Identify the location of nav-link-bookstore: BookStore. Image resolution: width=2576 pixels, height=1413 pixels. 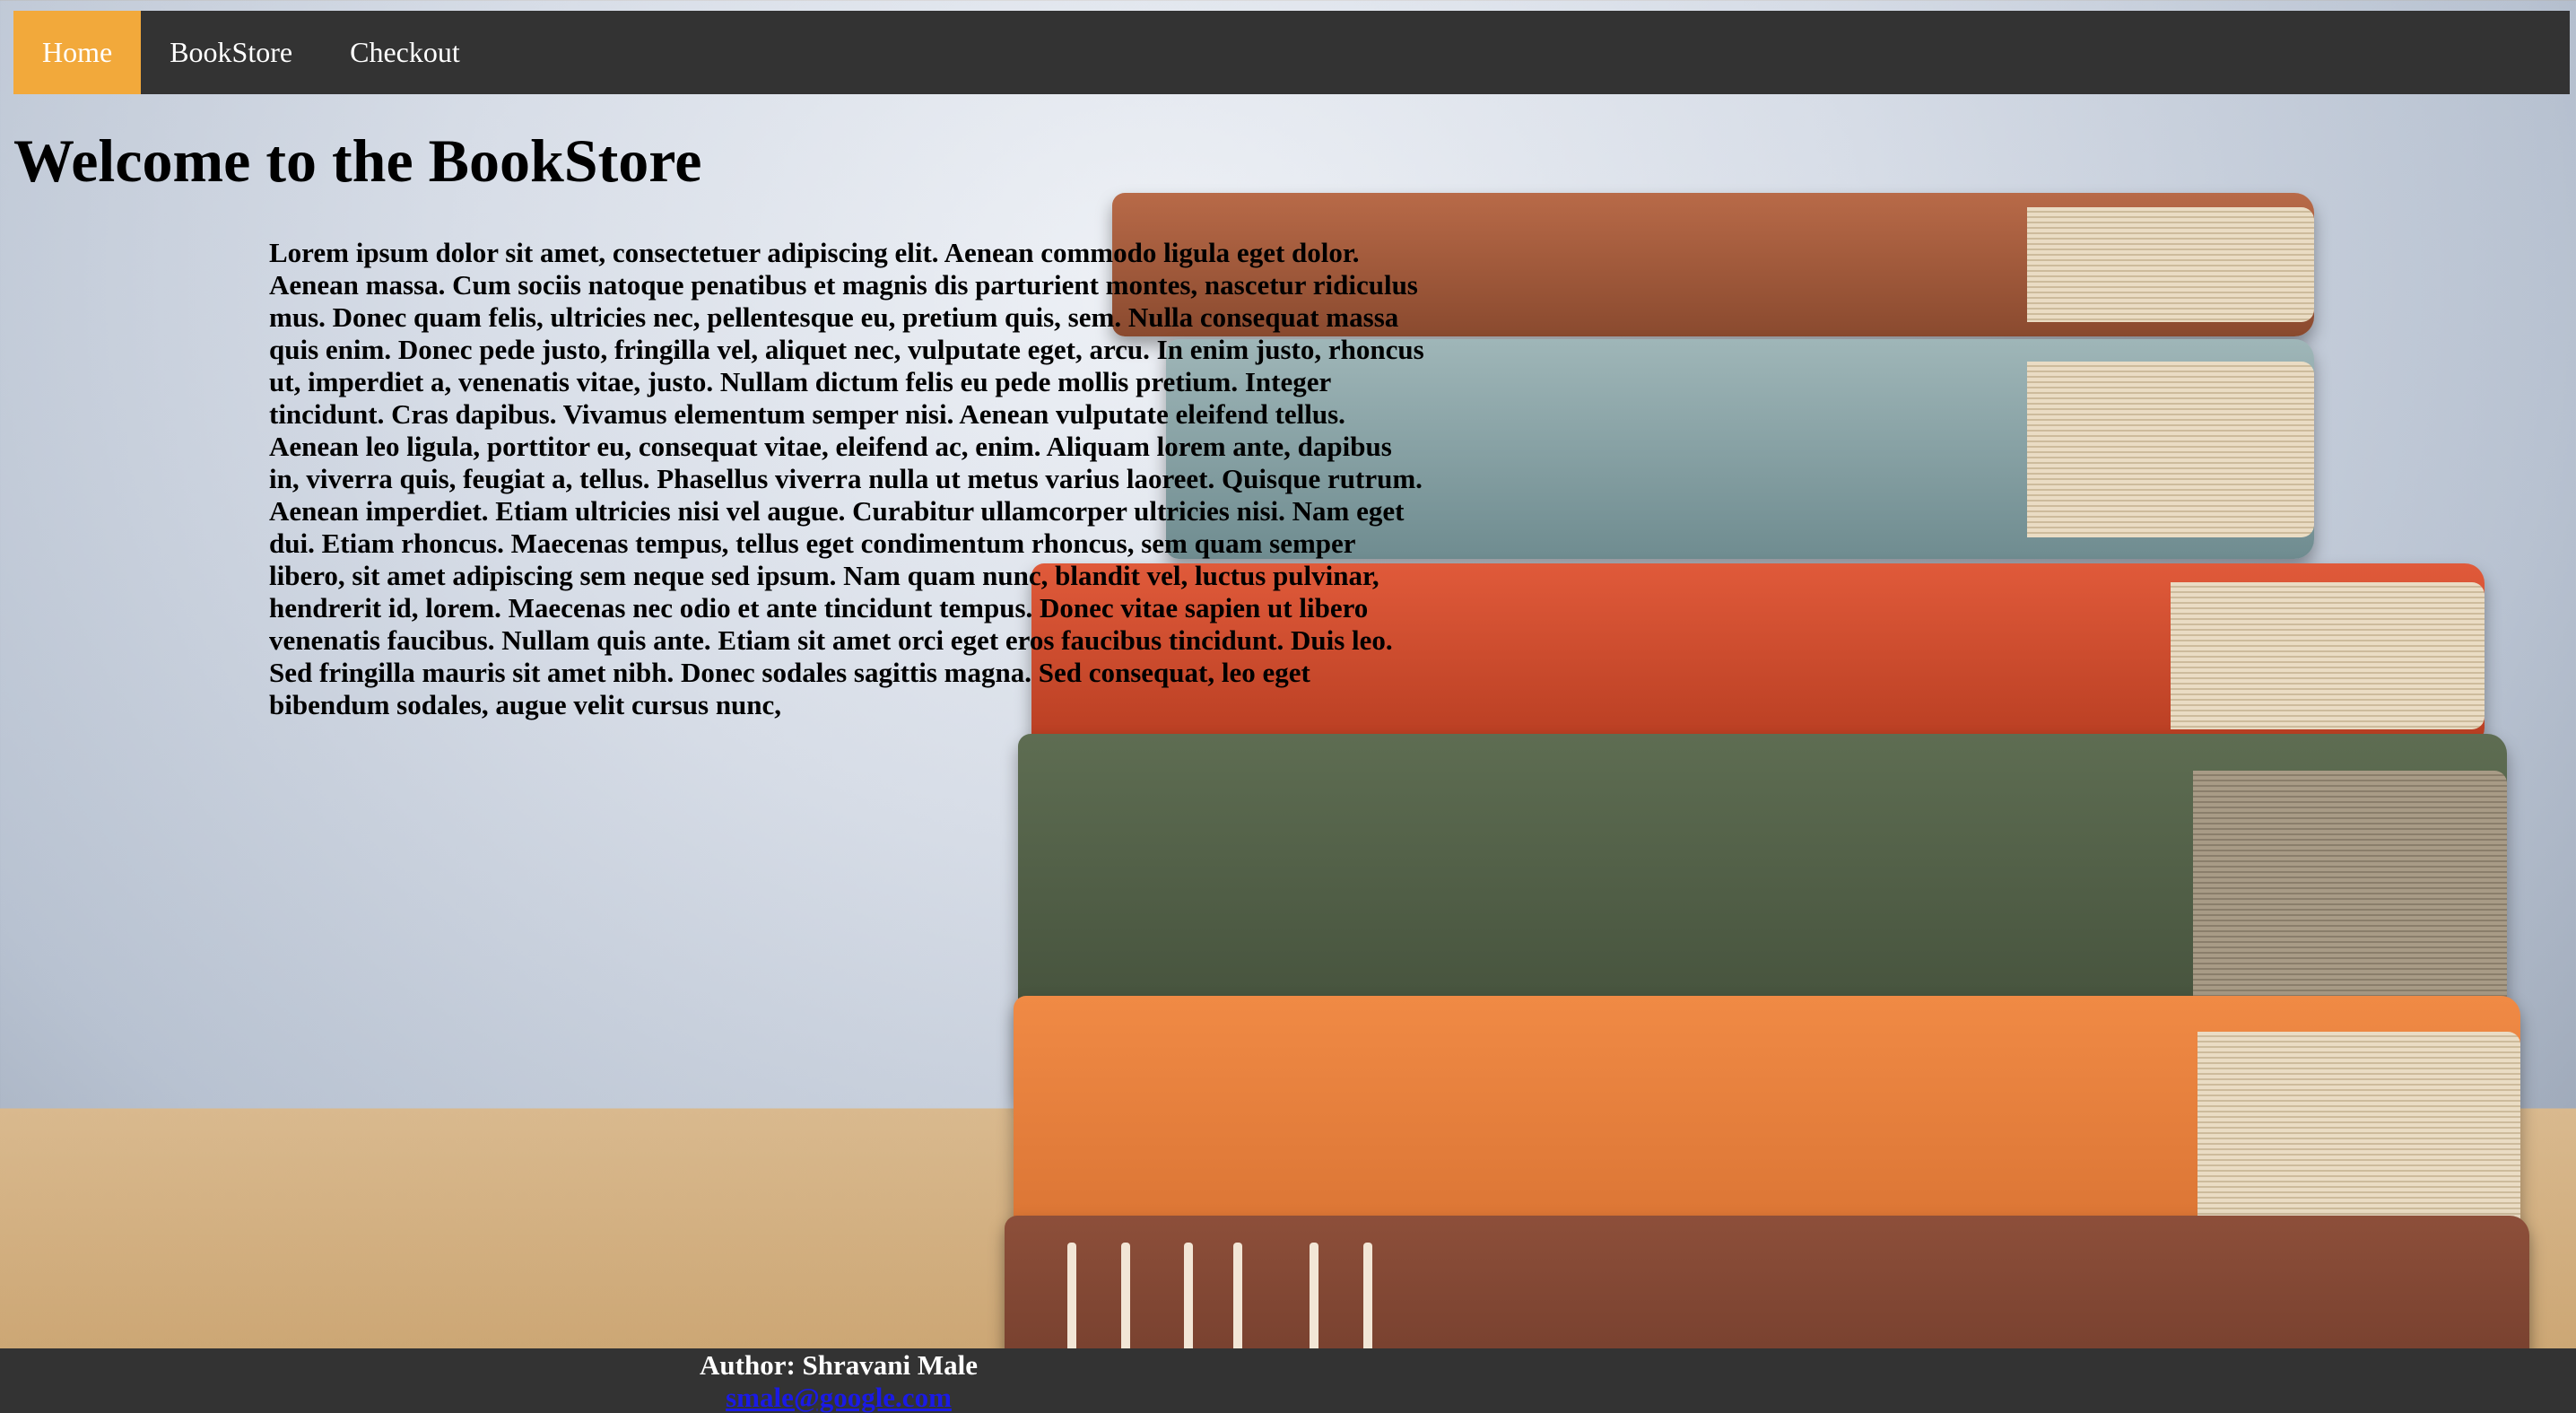
(231, 52).